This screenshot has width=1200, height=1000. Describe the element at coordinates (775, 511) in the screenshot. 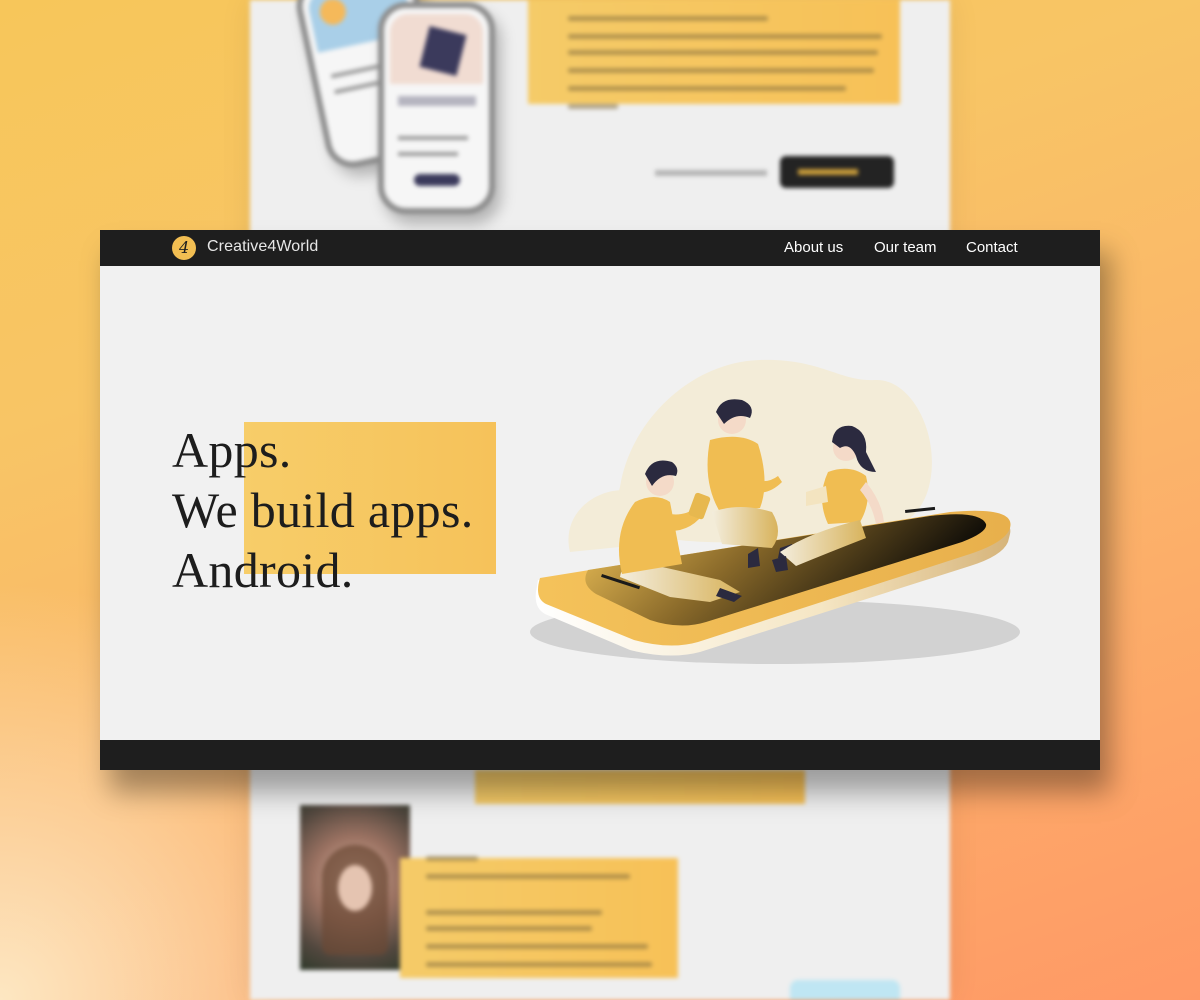

I see `hero-illustration` at that location.